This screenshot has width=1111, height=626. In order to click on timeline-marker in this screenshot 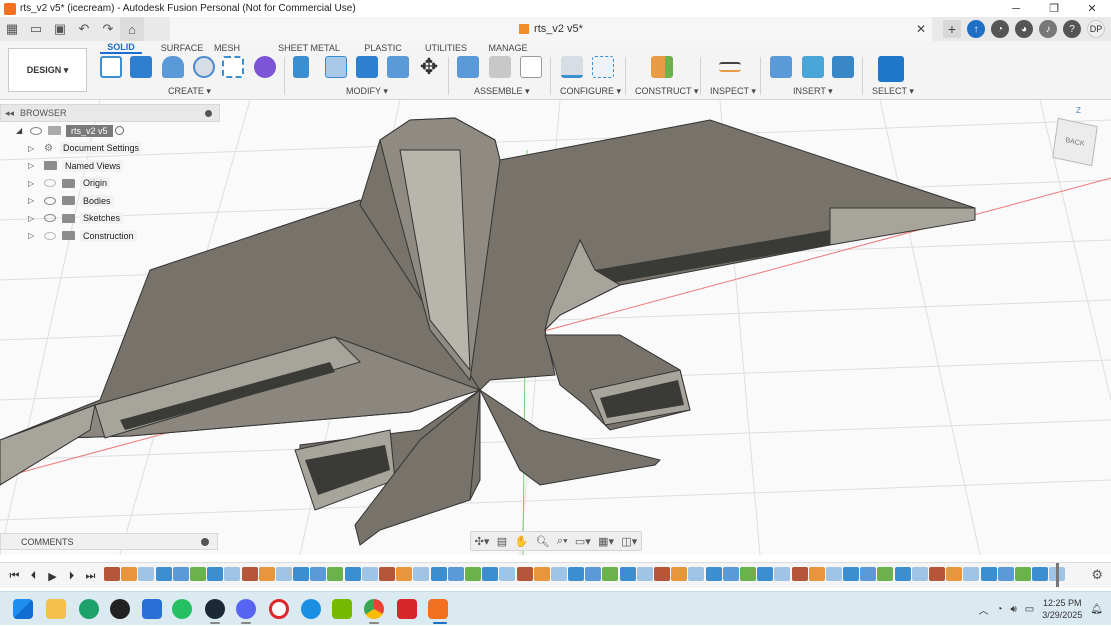, I will do `click(1057, 575)`.